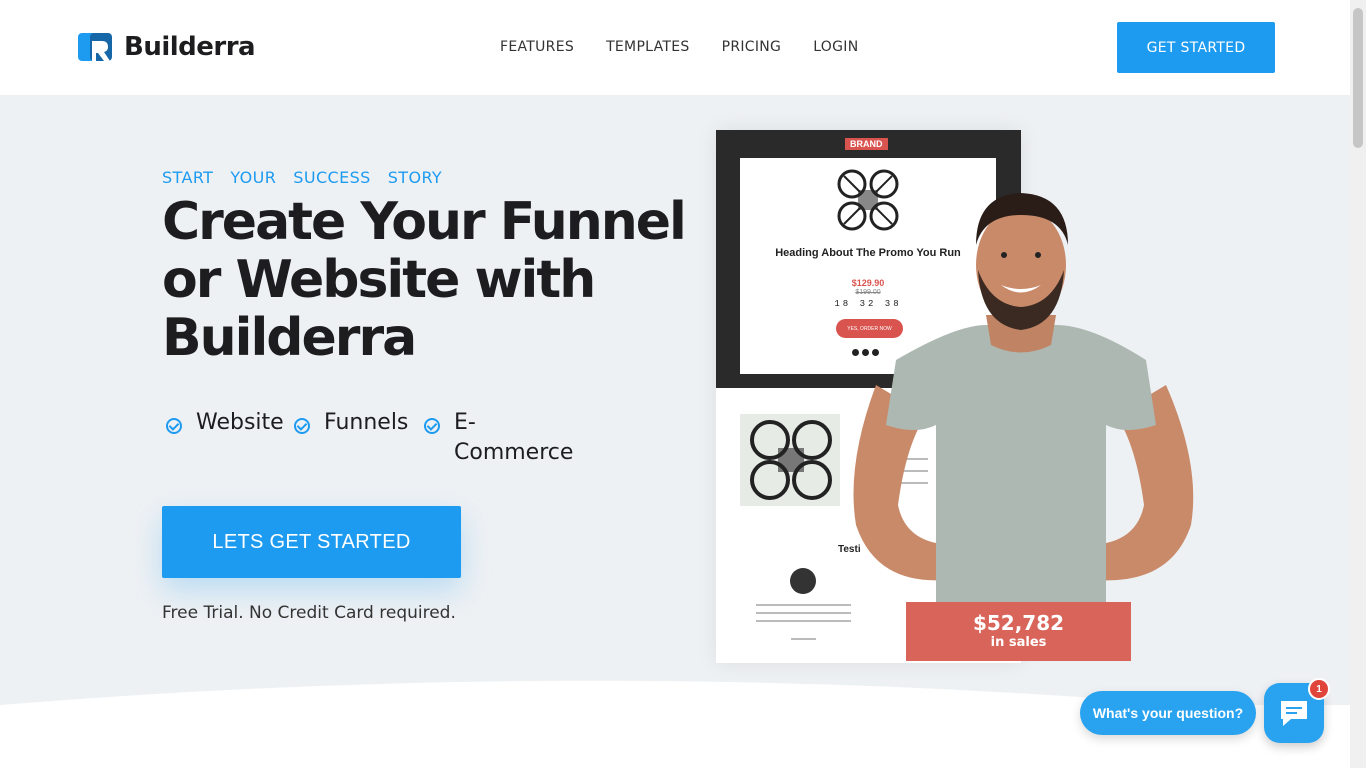 The width and height of the screenshot is (1366, 768). I want to click on kicker-word: START, so click(188, 177).